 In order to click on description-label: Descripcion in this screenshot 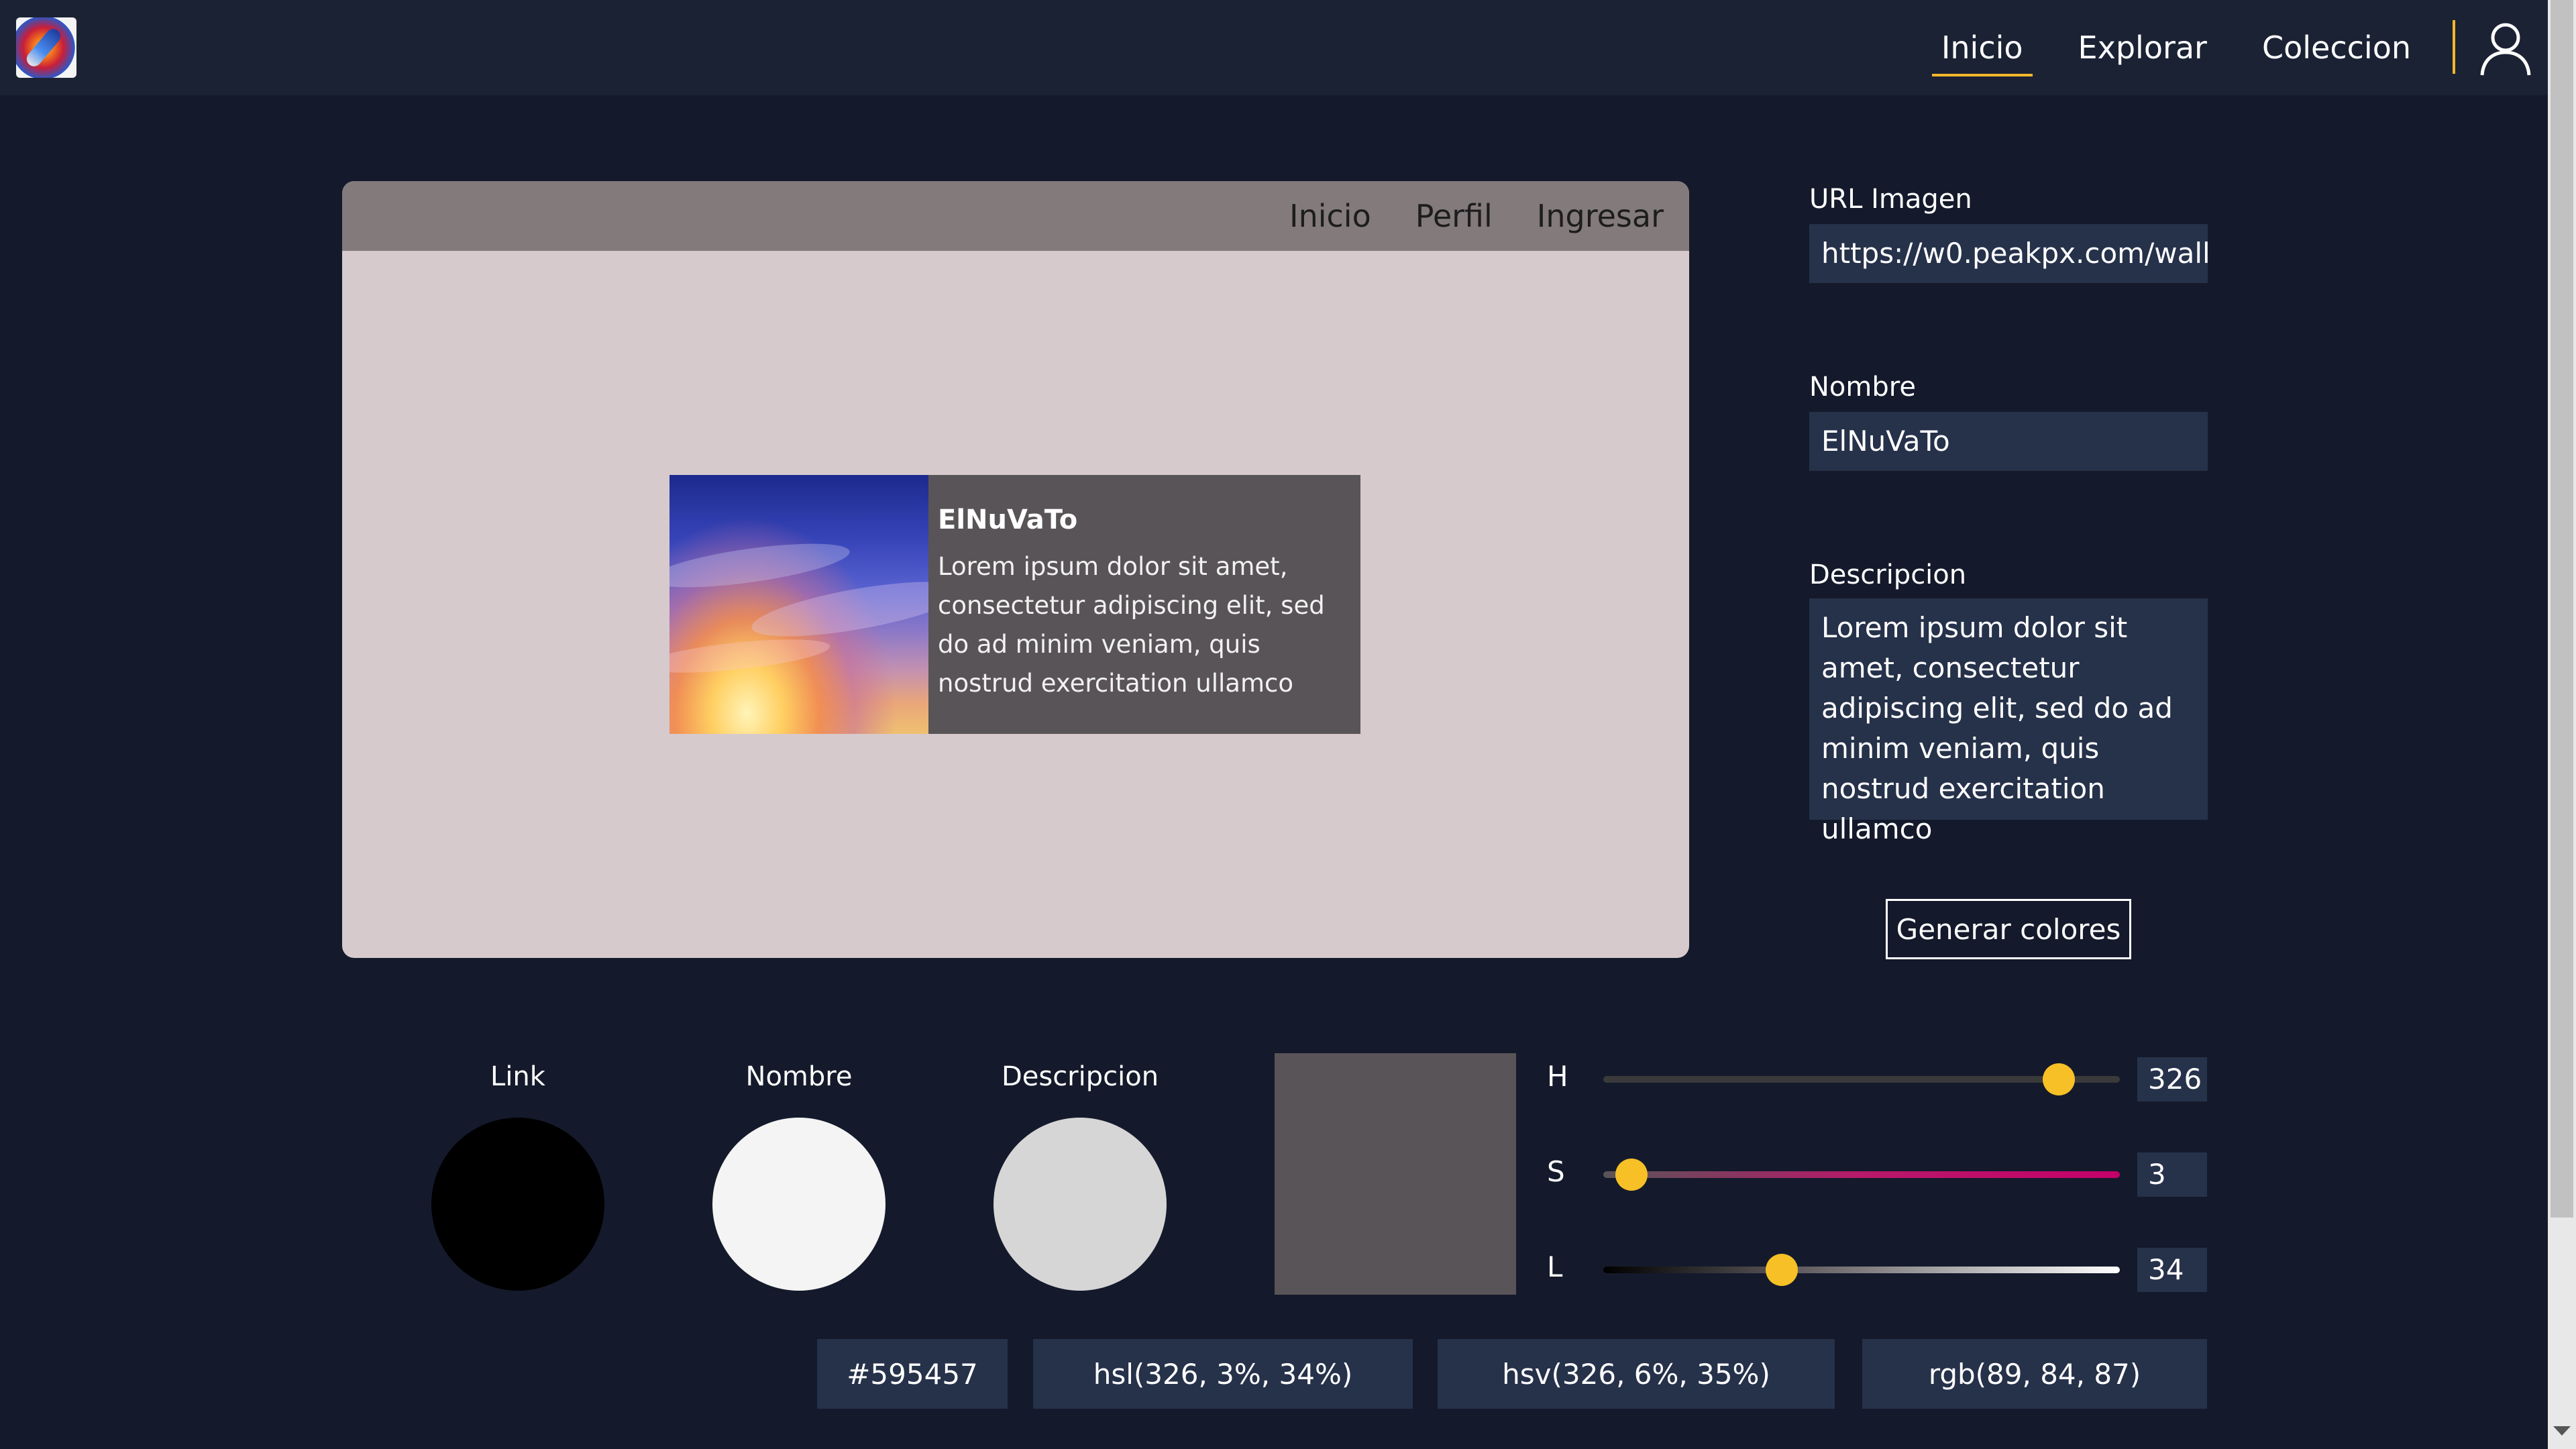, I will do `click(1888, 574)`.